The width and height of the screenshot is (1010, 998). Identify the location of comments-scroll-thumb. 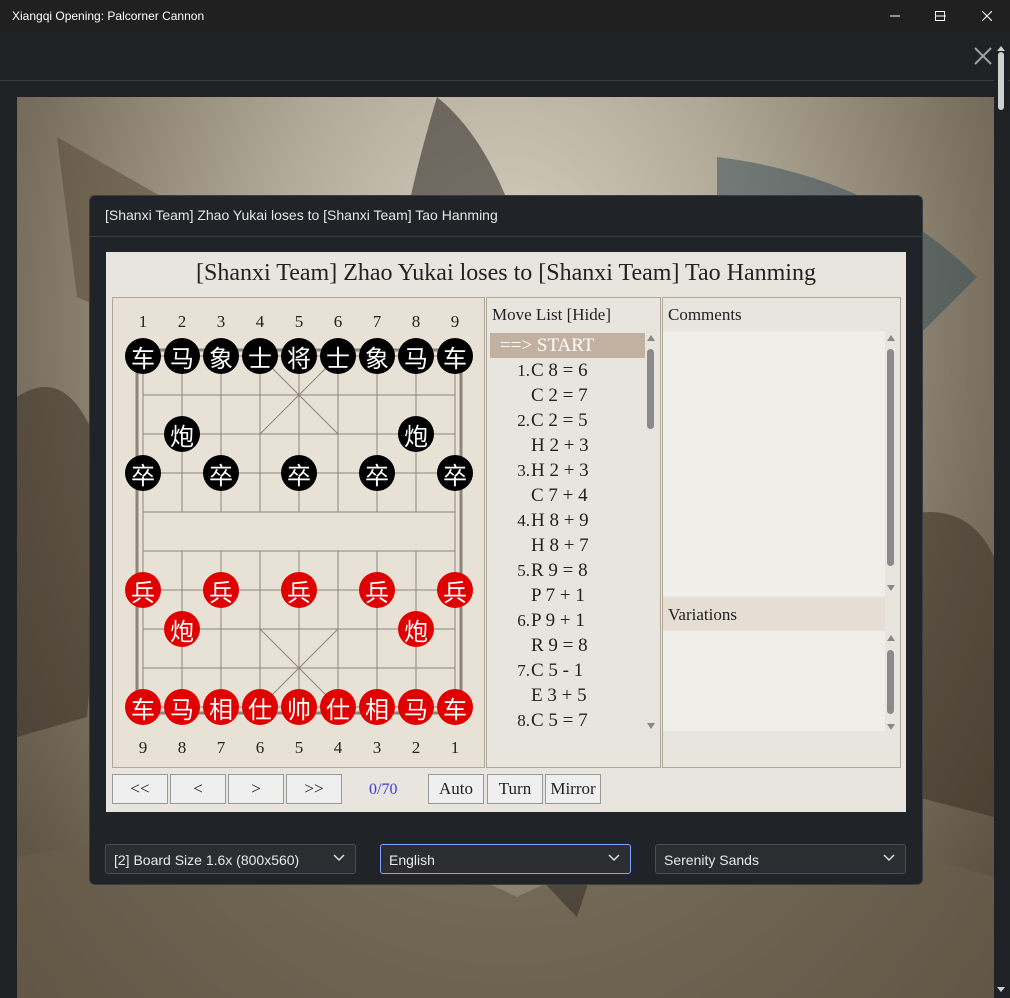
(890, 457).